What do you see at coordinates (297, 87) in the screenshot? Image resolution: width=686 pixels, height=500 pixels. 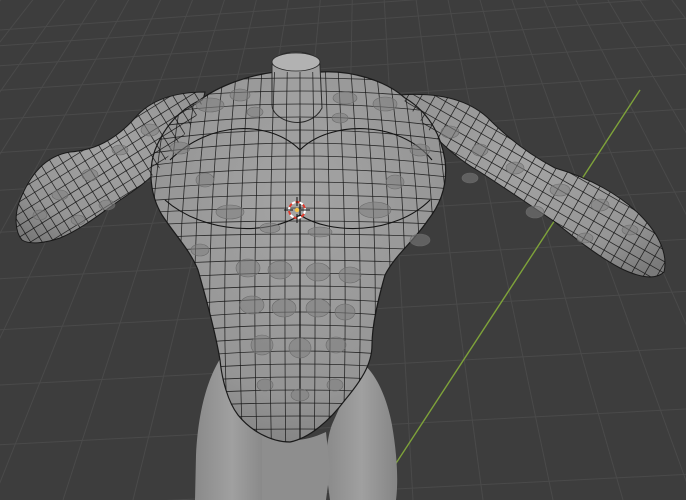 I see `neck` at bounding box center [297, 87].